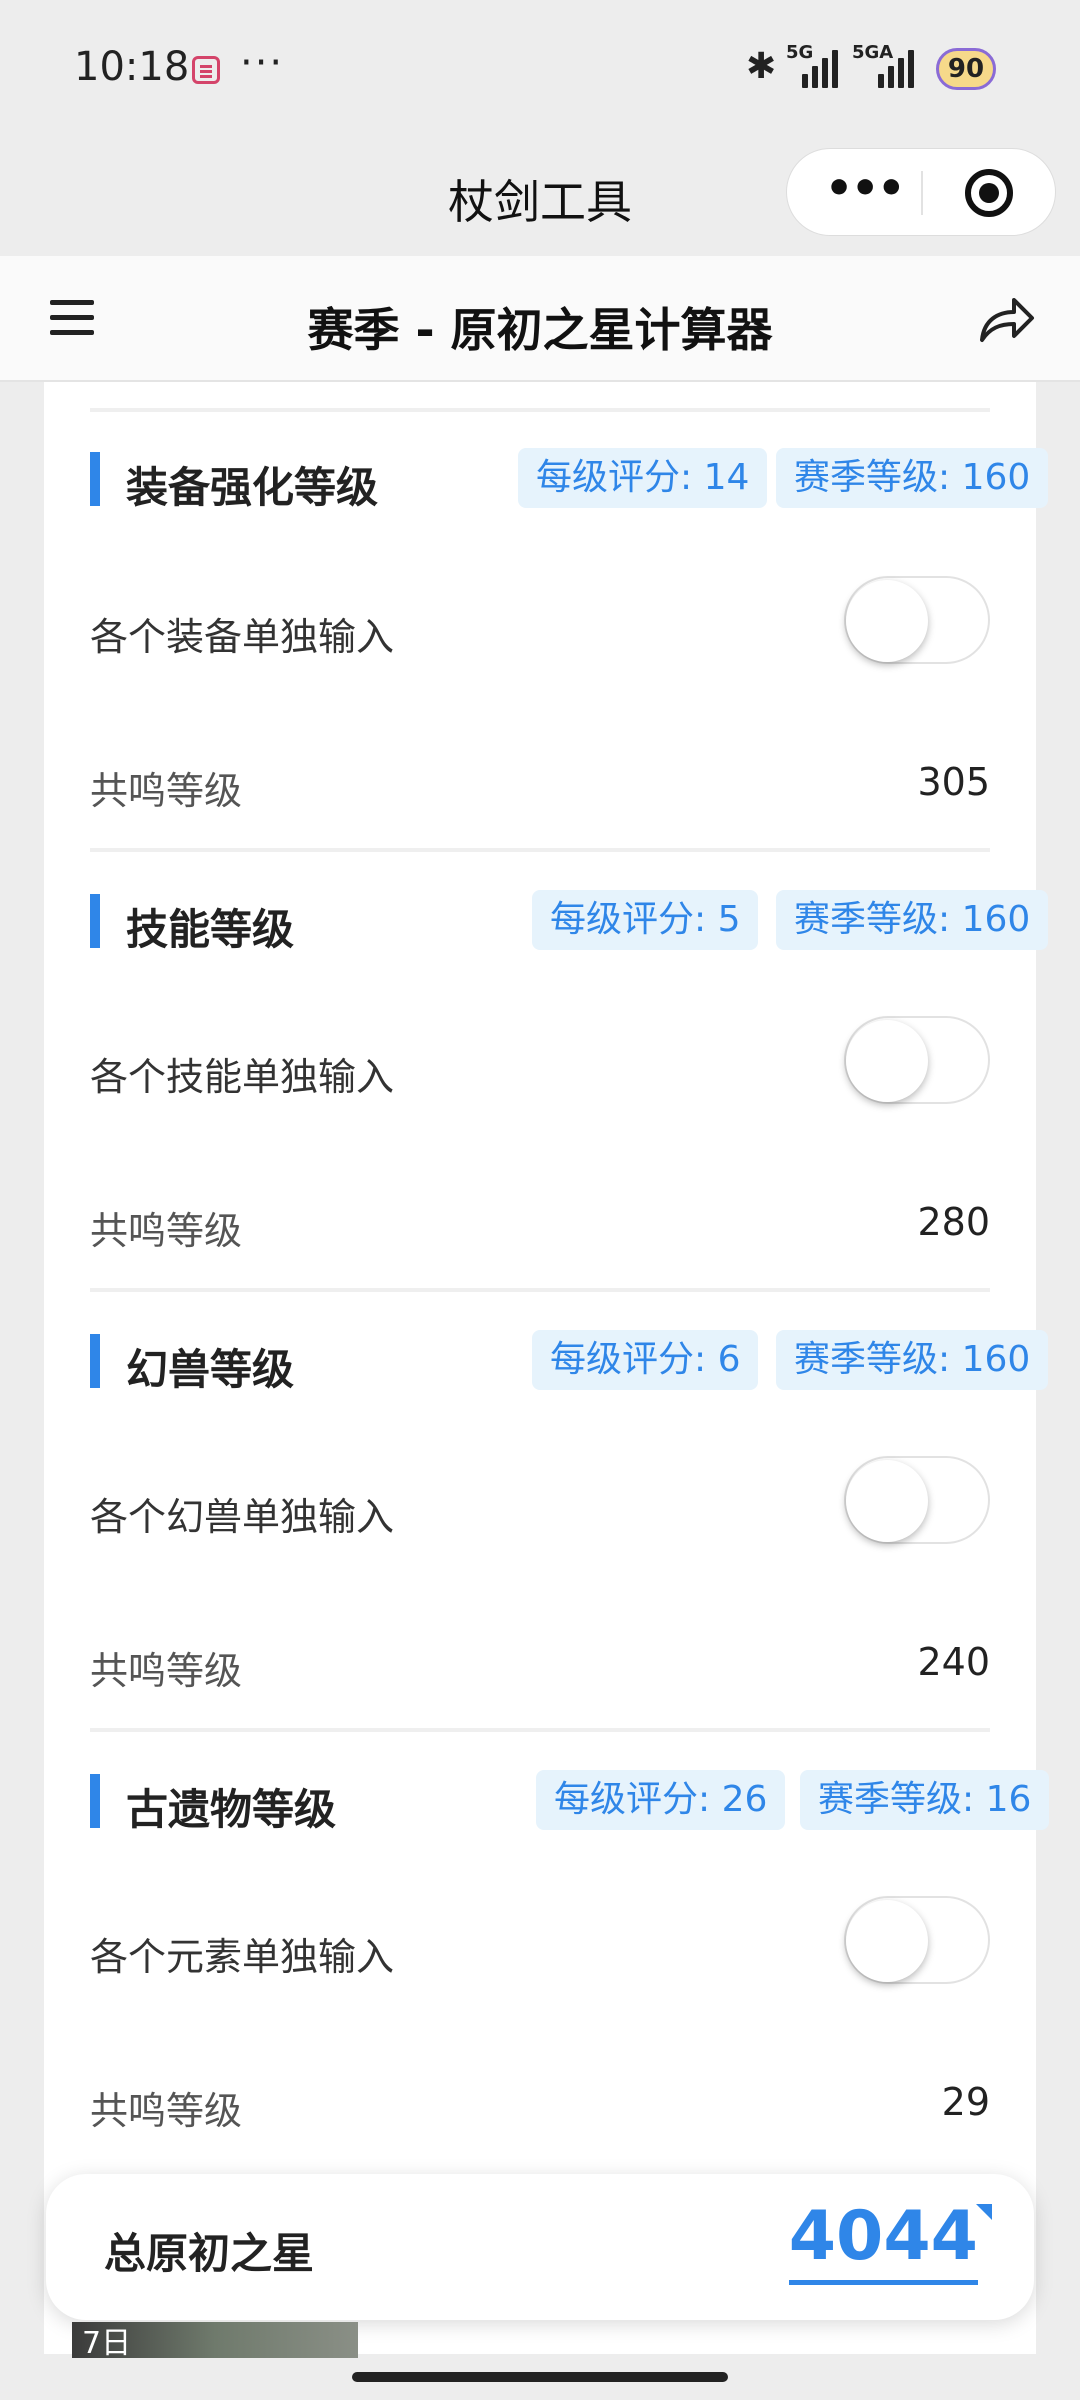 This screenshot has width=1080, height=2400. I want to click on close-miniprogram-icon, so click(989, 193).